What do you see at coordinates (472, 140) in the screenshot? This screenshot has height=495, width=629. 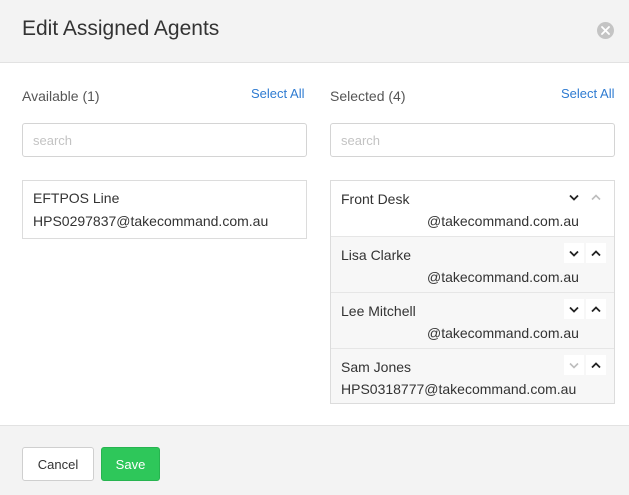 I see `selected-search-input` at bounding box center [472, 140].